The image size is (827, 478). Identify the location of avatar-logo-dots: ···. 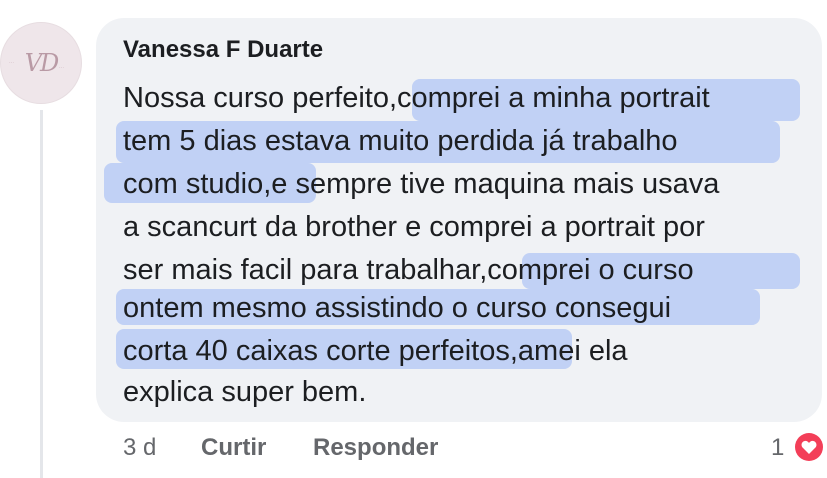
(61, 68).